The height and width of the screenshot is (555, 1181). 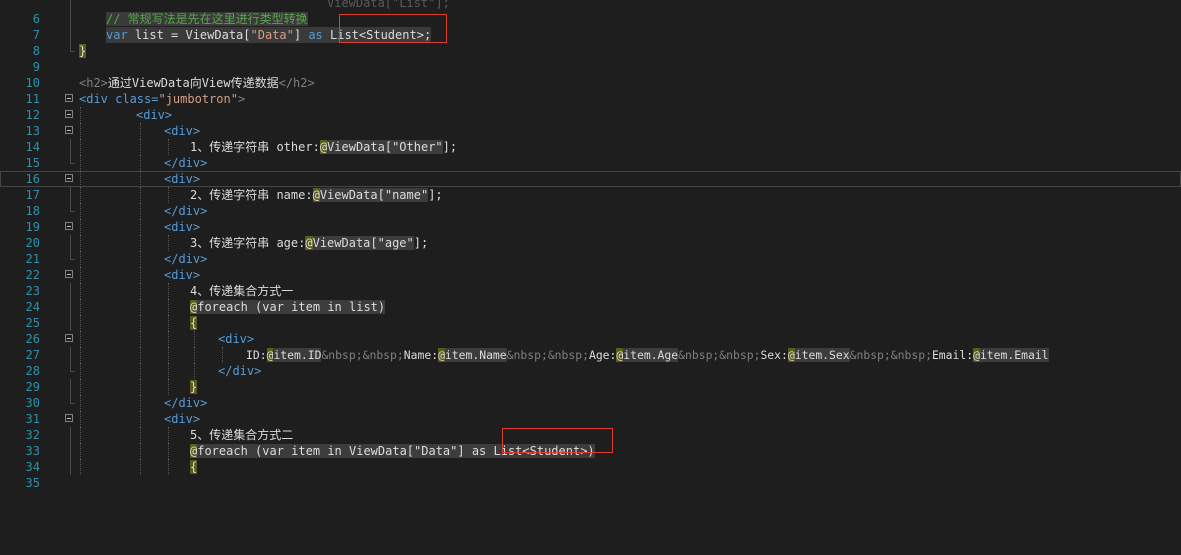 I want to click on code-line: 19 </div>, so click(x=590, y=218).